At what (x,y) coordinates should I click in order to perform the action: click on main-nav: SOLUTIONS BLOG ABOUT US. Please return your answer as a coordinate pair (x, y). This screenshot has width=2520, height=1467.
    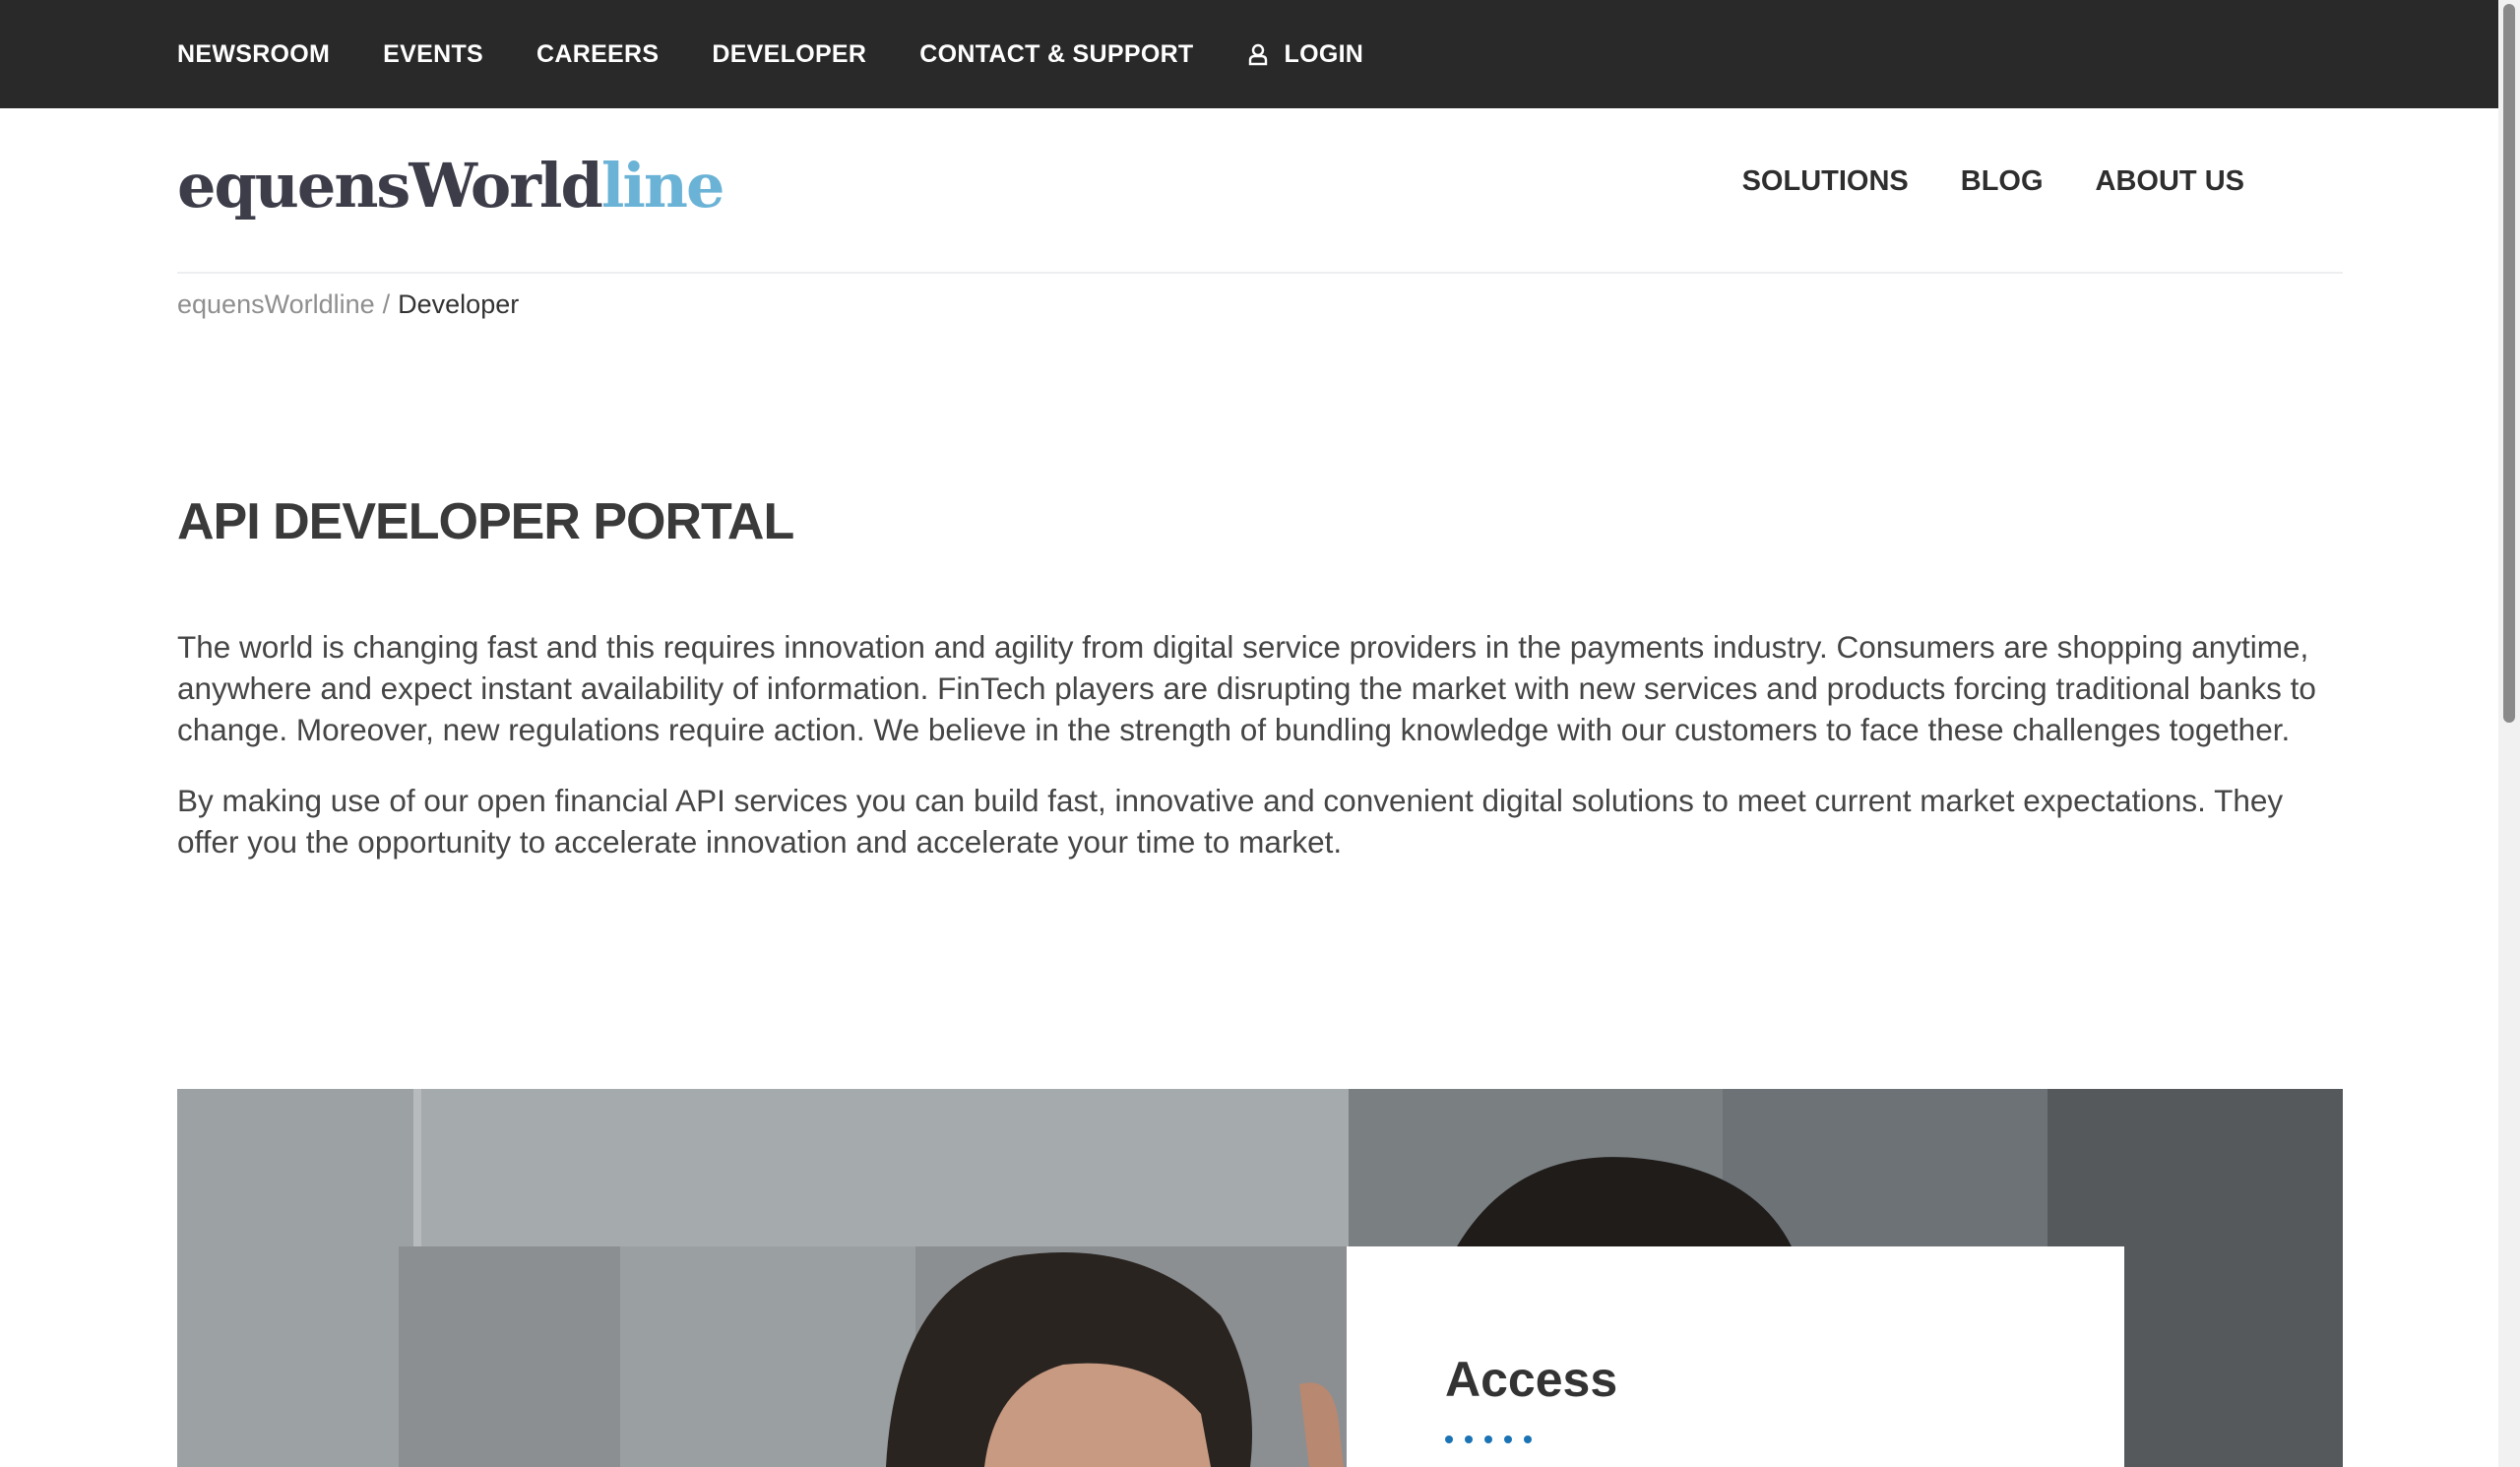
    Looking at the image, I should click on (1967, 181).